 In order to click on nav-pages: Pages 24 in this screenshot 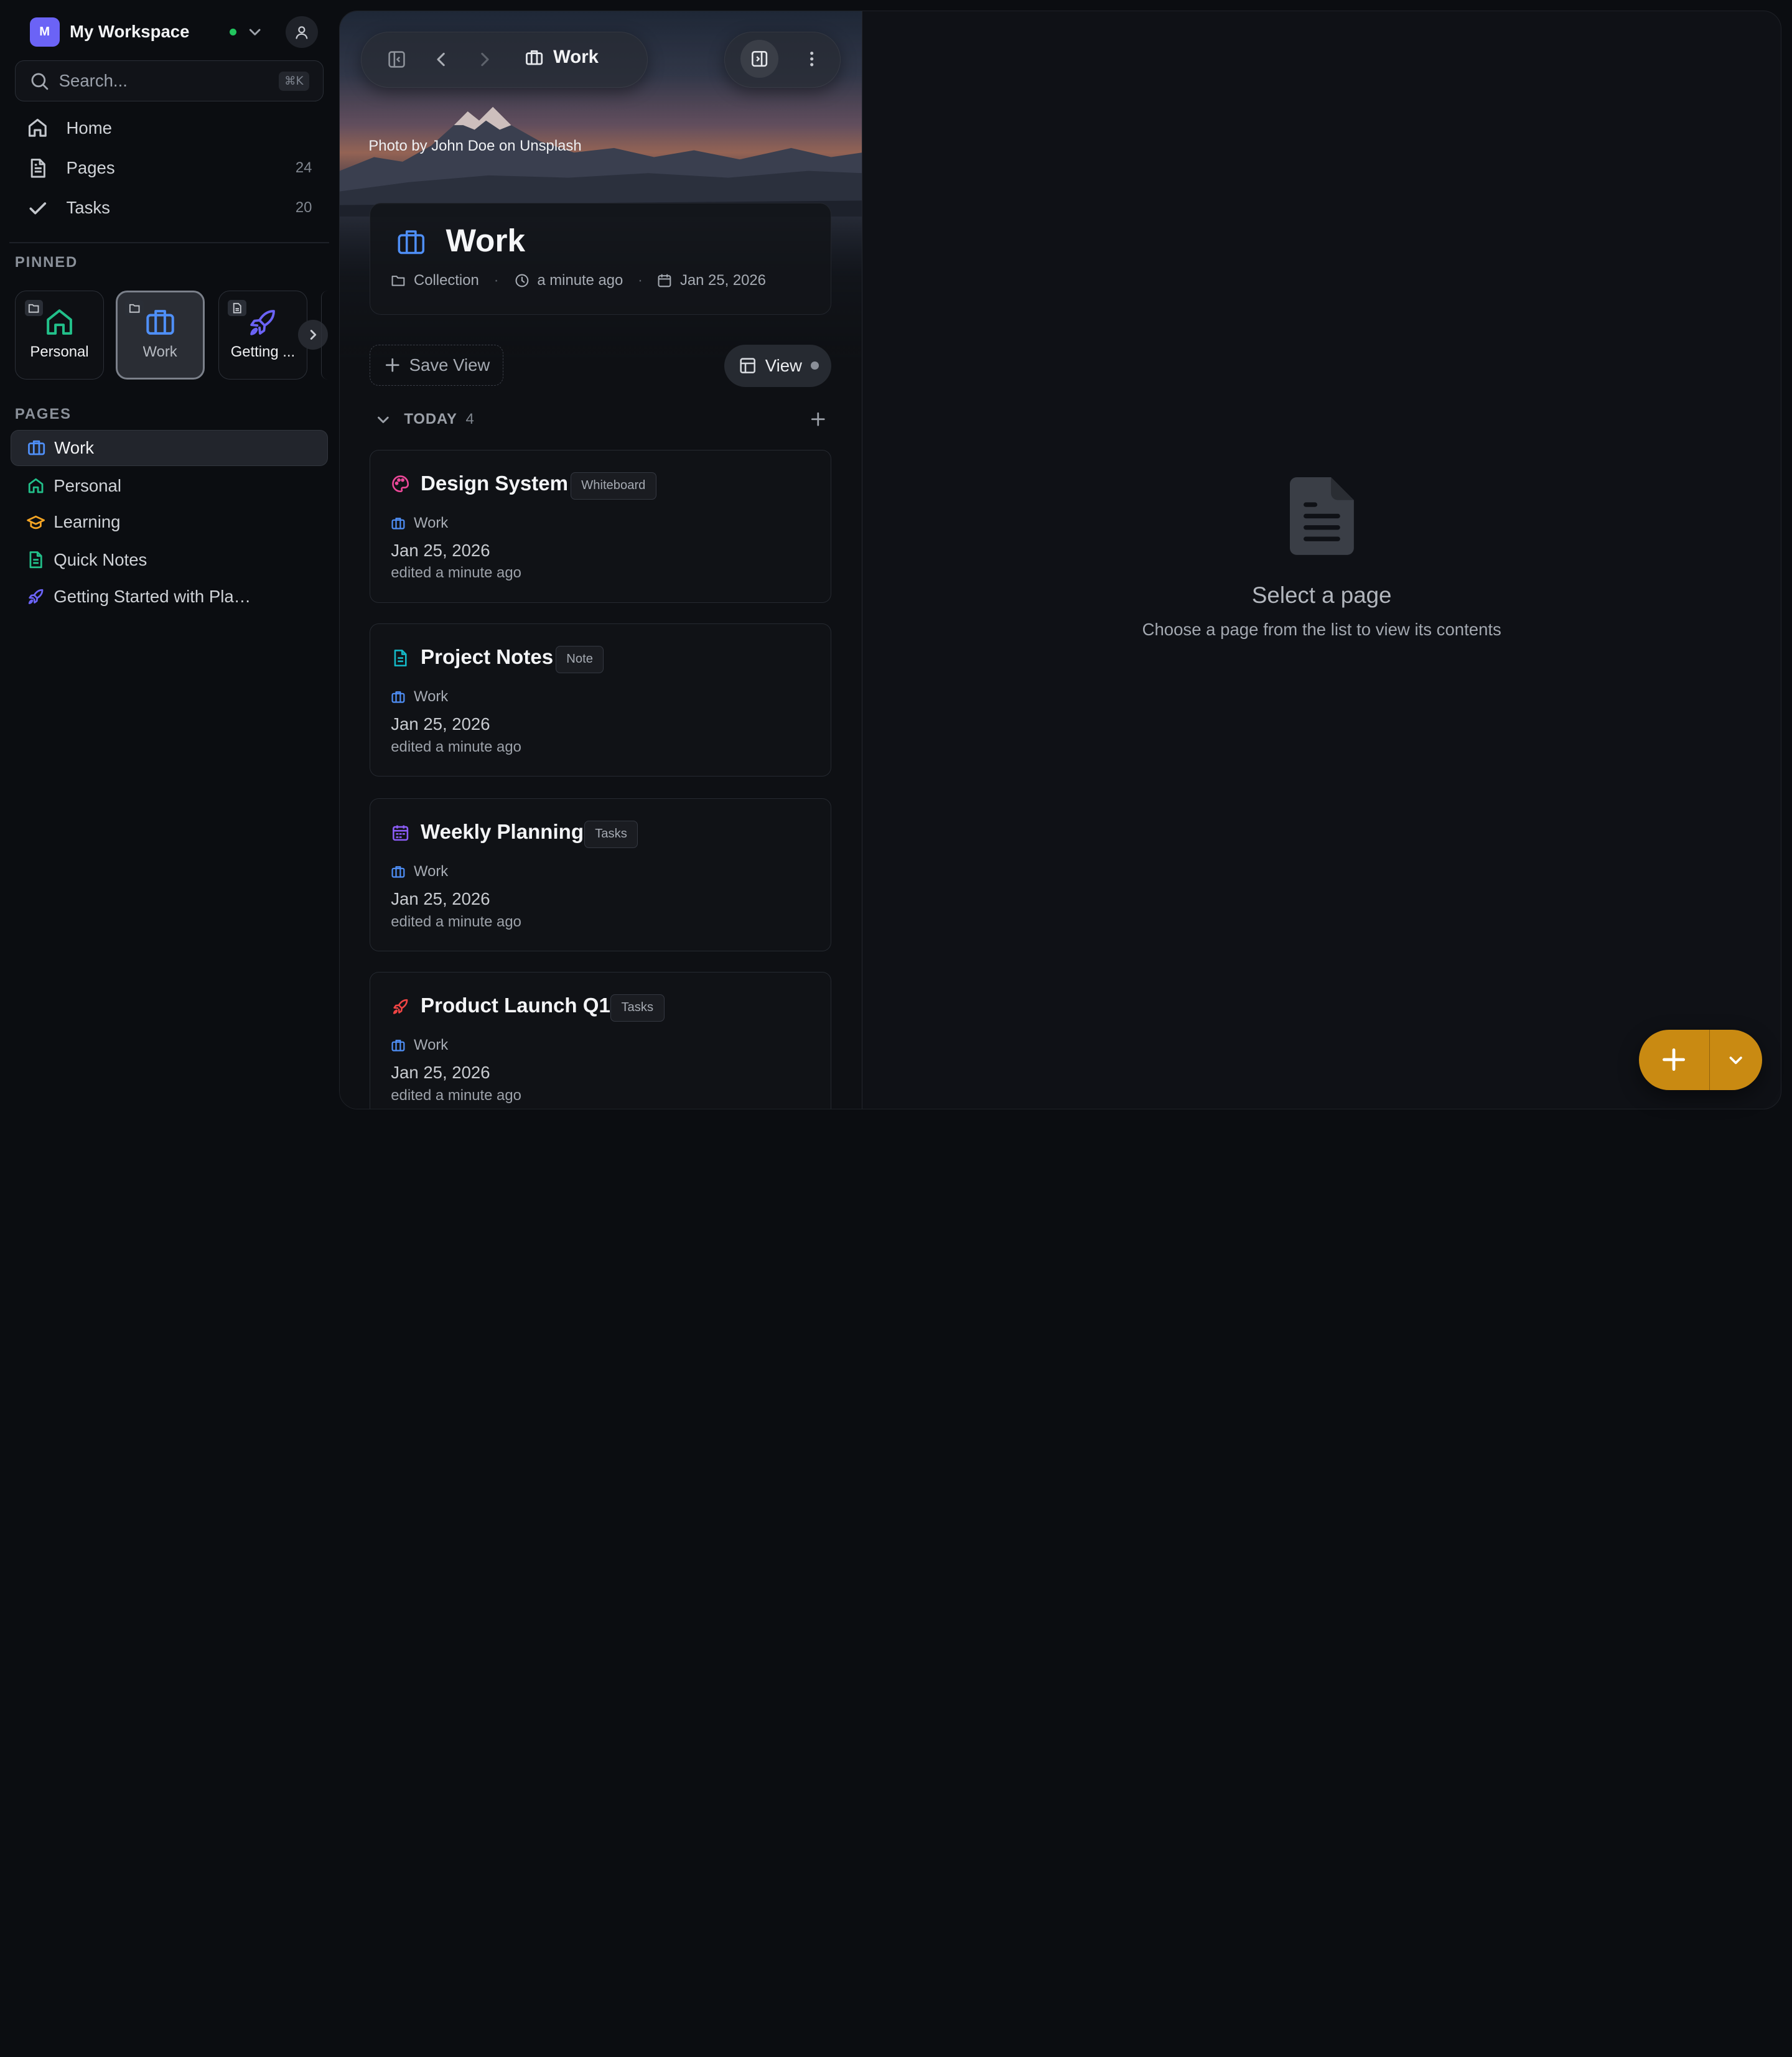, I will do `click(170, 168)`.